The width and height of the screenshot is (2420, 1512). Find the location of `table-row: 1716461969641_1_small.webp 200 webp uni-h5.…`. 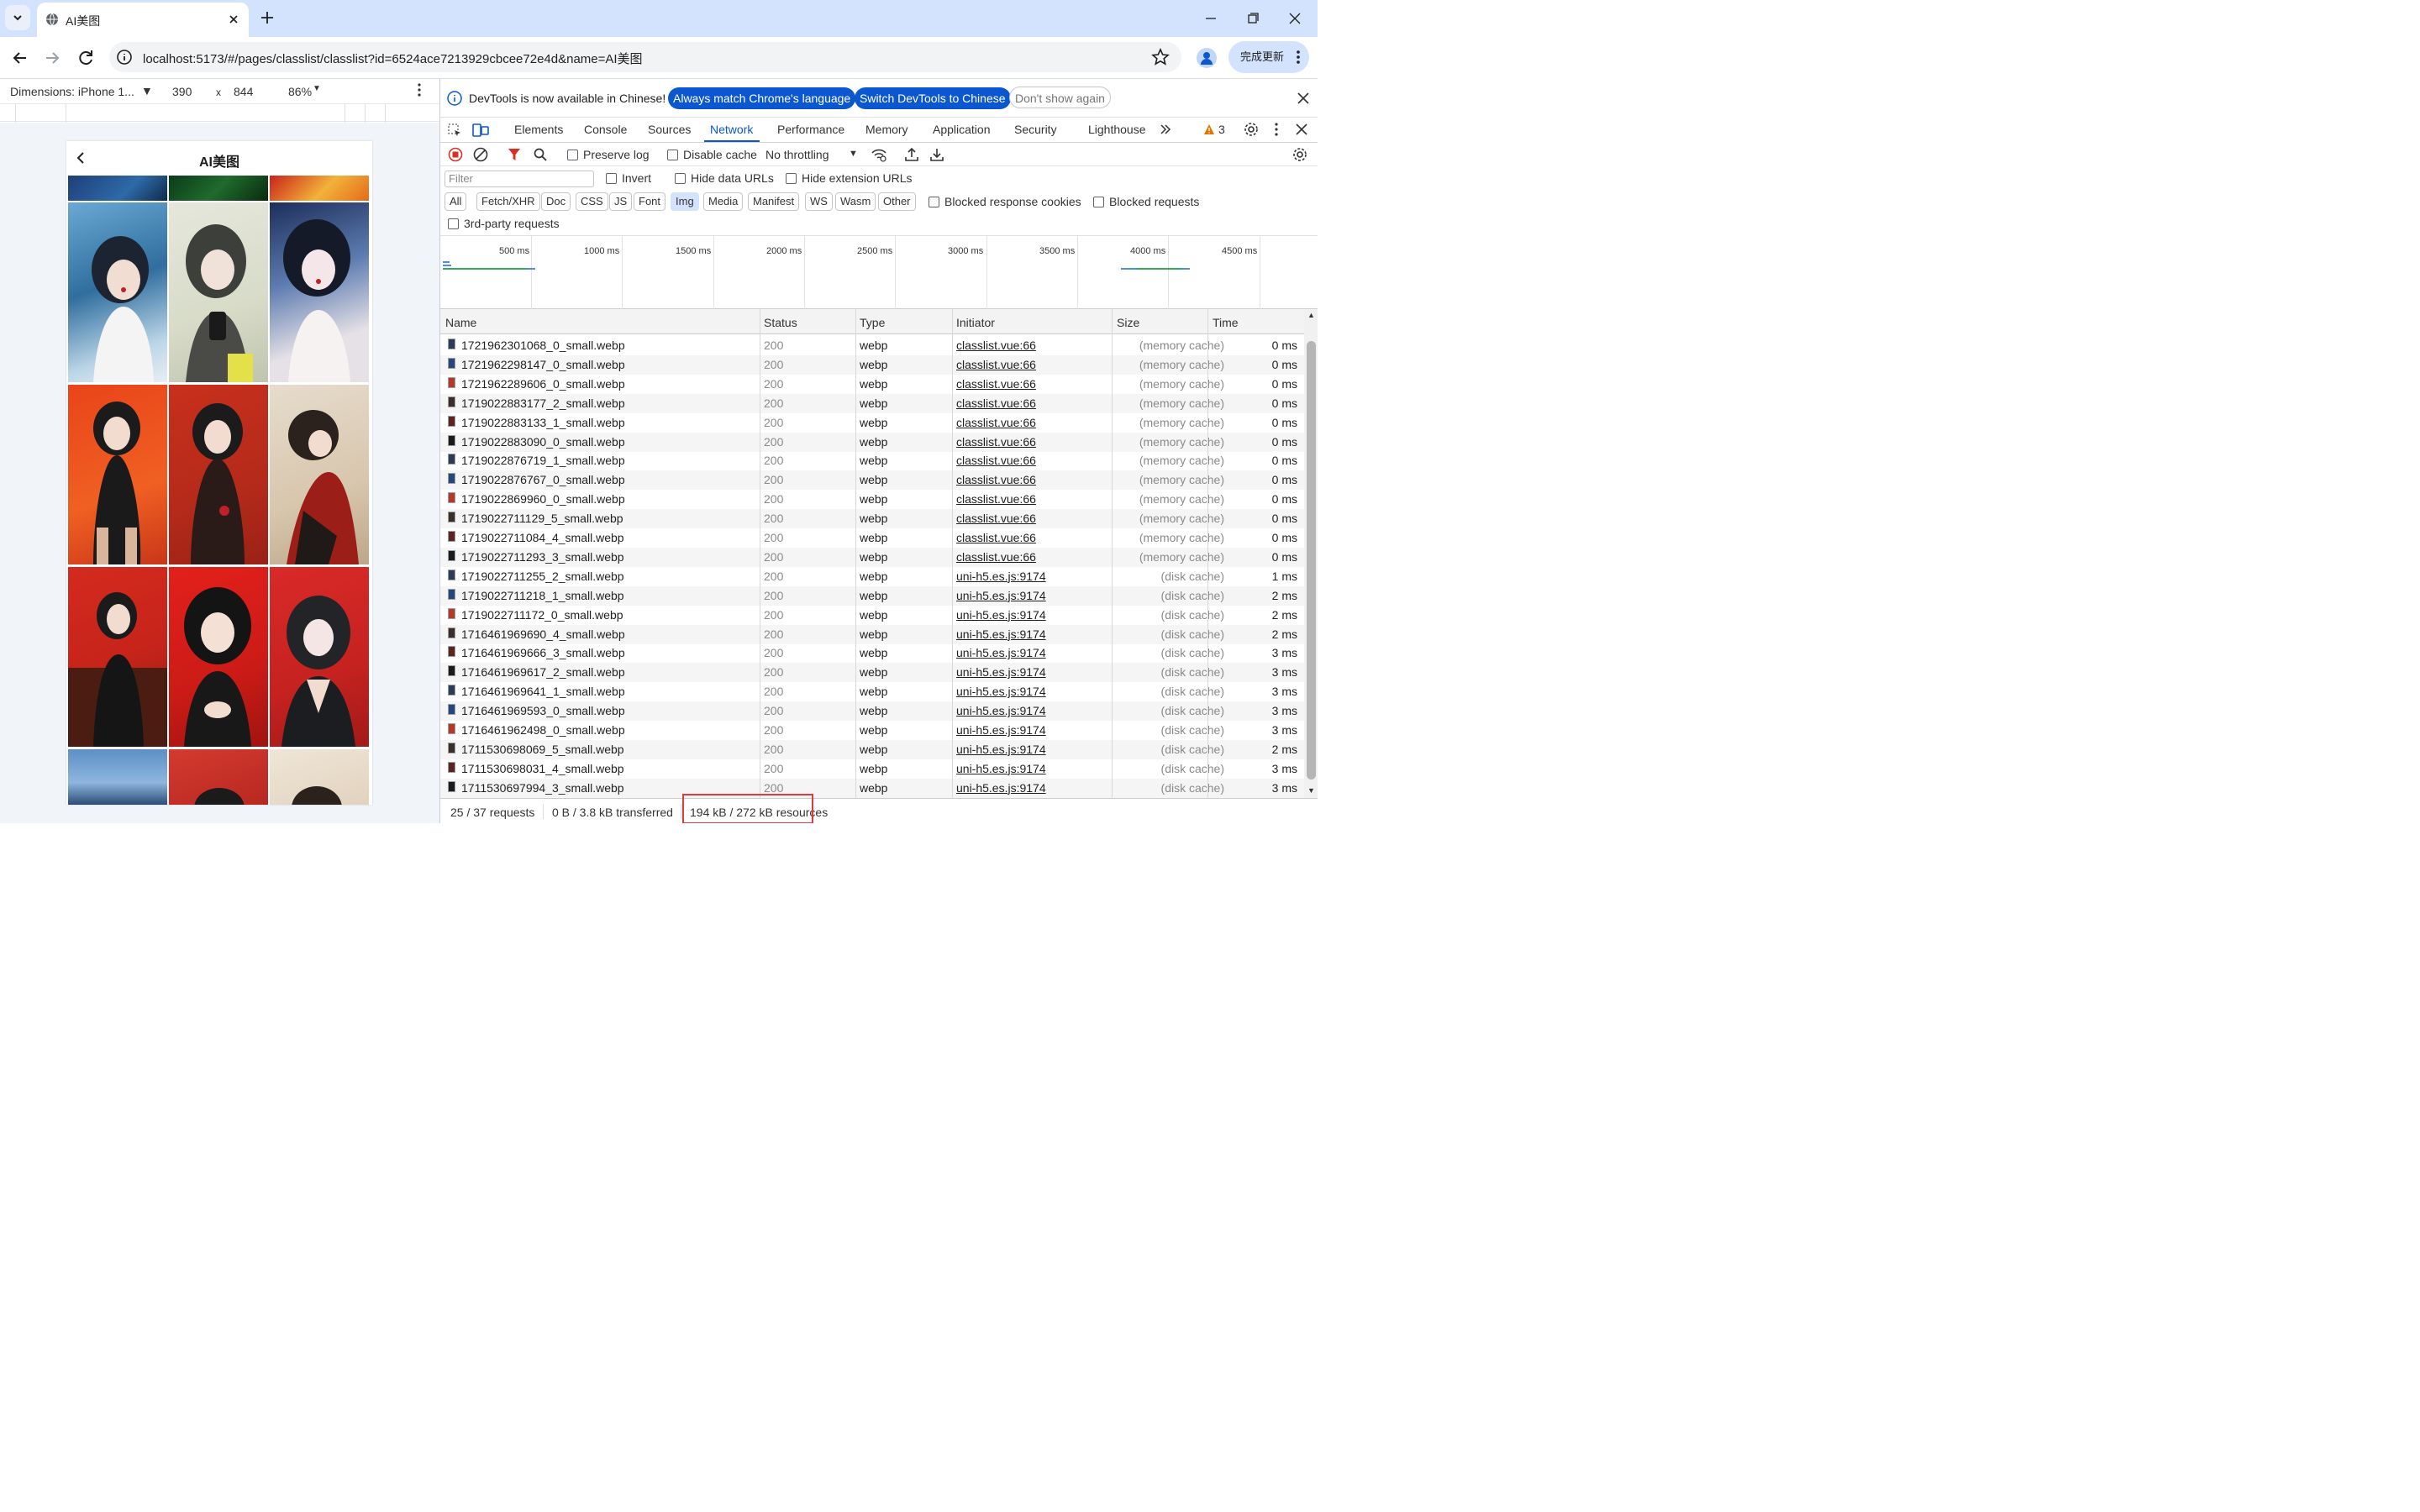

table-row: 1716461969641_1_small.webp 200 webp uni-h5.… is located at coordinates (872, 691).